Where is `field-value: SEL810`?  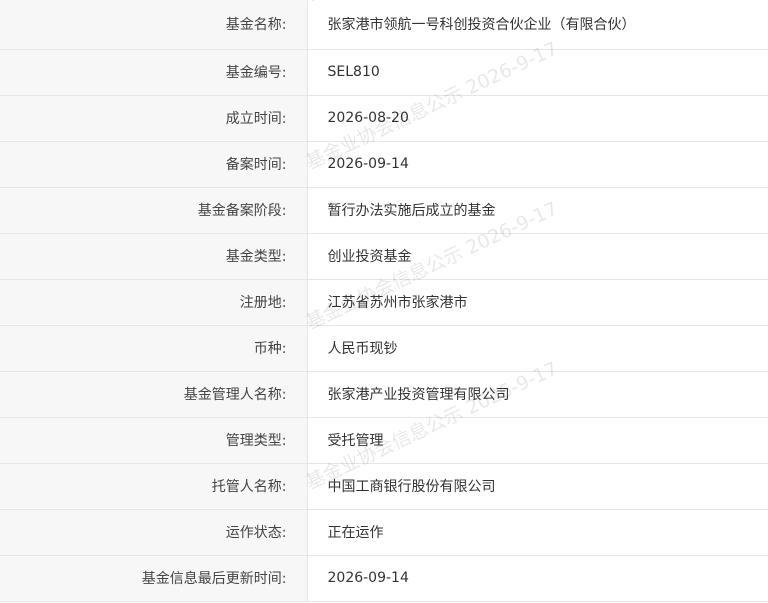 field-value: SEL810 is located at coordinates (537, 72).